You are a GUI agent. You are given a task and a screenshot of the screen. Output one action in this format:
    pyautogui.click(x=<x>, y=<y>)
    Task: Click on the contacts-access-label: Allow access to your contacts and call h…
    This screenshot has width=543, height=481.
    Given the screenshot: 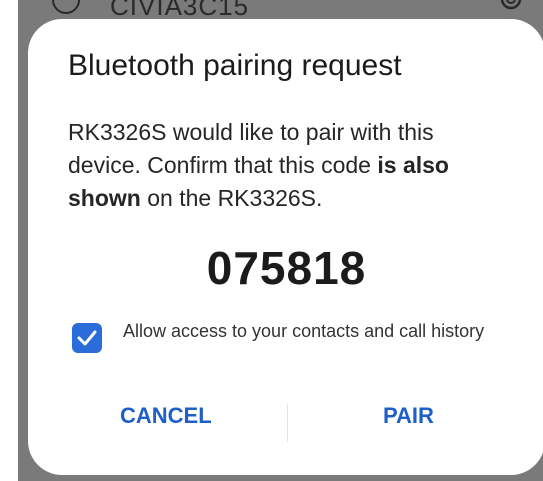 What is the action you would take?
    pyautogui.click(x=304, y=331)
    